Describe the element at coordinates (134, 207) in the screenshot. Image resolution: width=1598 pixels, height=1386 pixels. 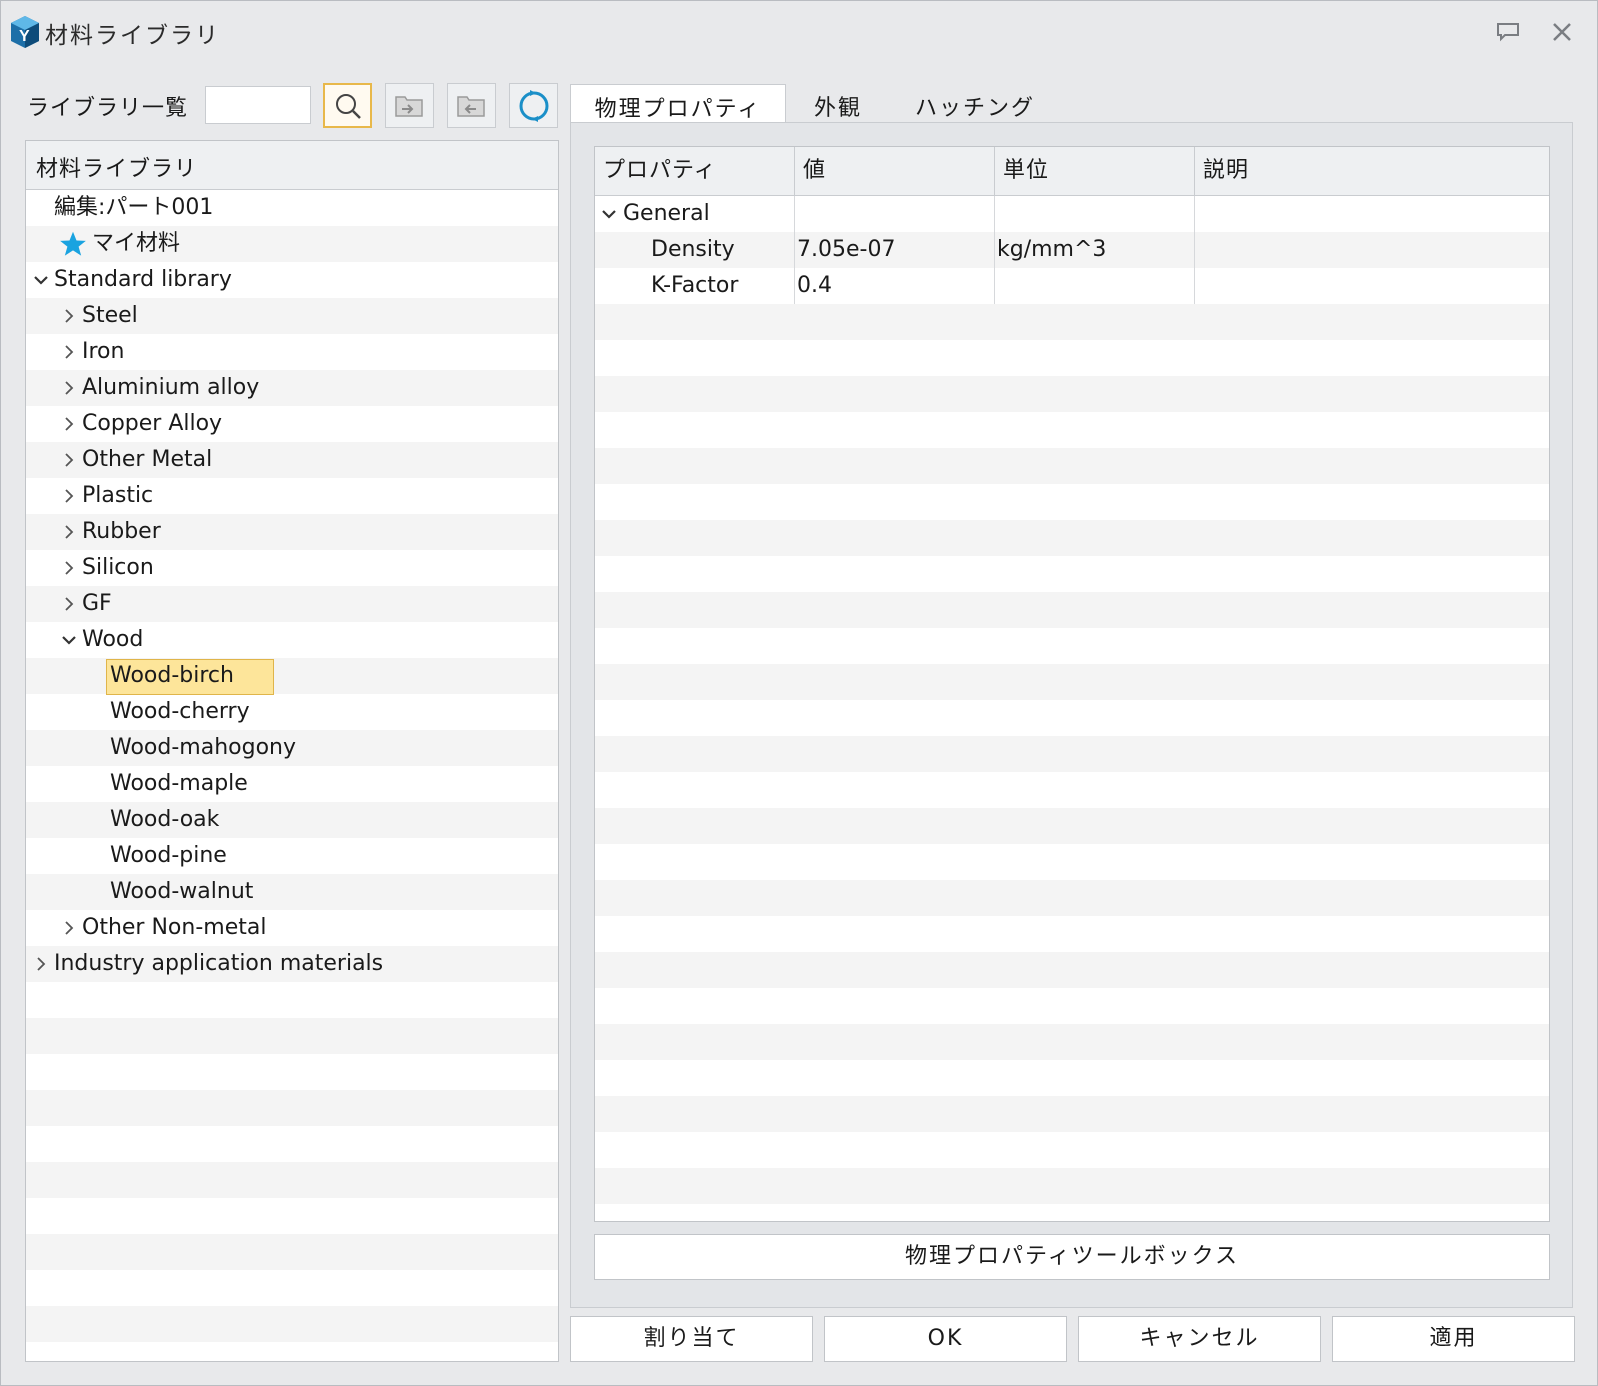
I see `tree-item-label: 編集:パート001` at that location.